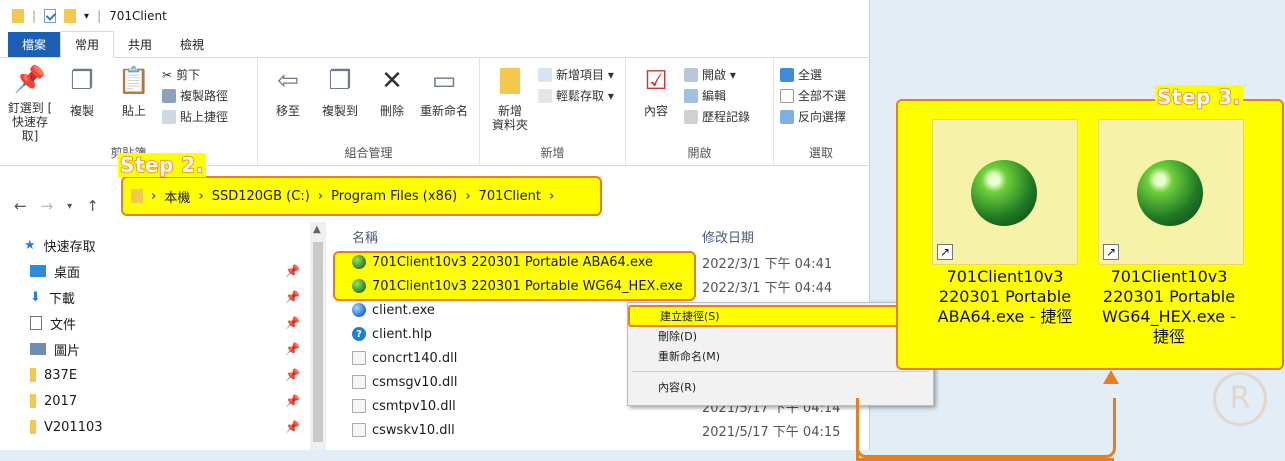 This screenshot has height=461, width=1285. Describe the element at coordinates (155, 401) in the screenshot. I see `nav-item-2017: 2017 📌` at that location.